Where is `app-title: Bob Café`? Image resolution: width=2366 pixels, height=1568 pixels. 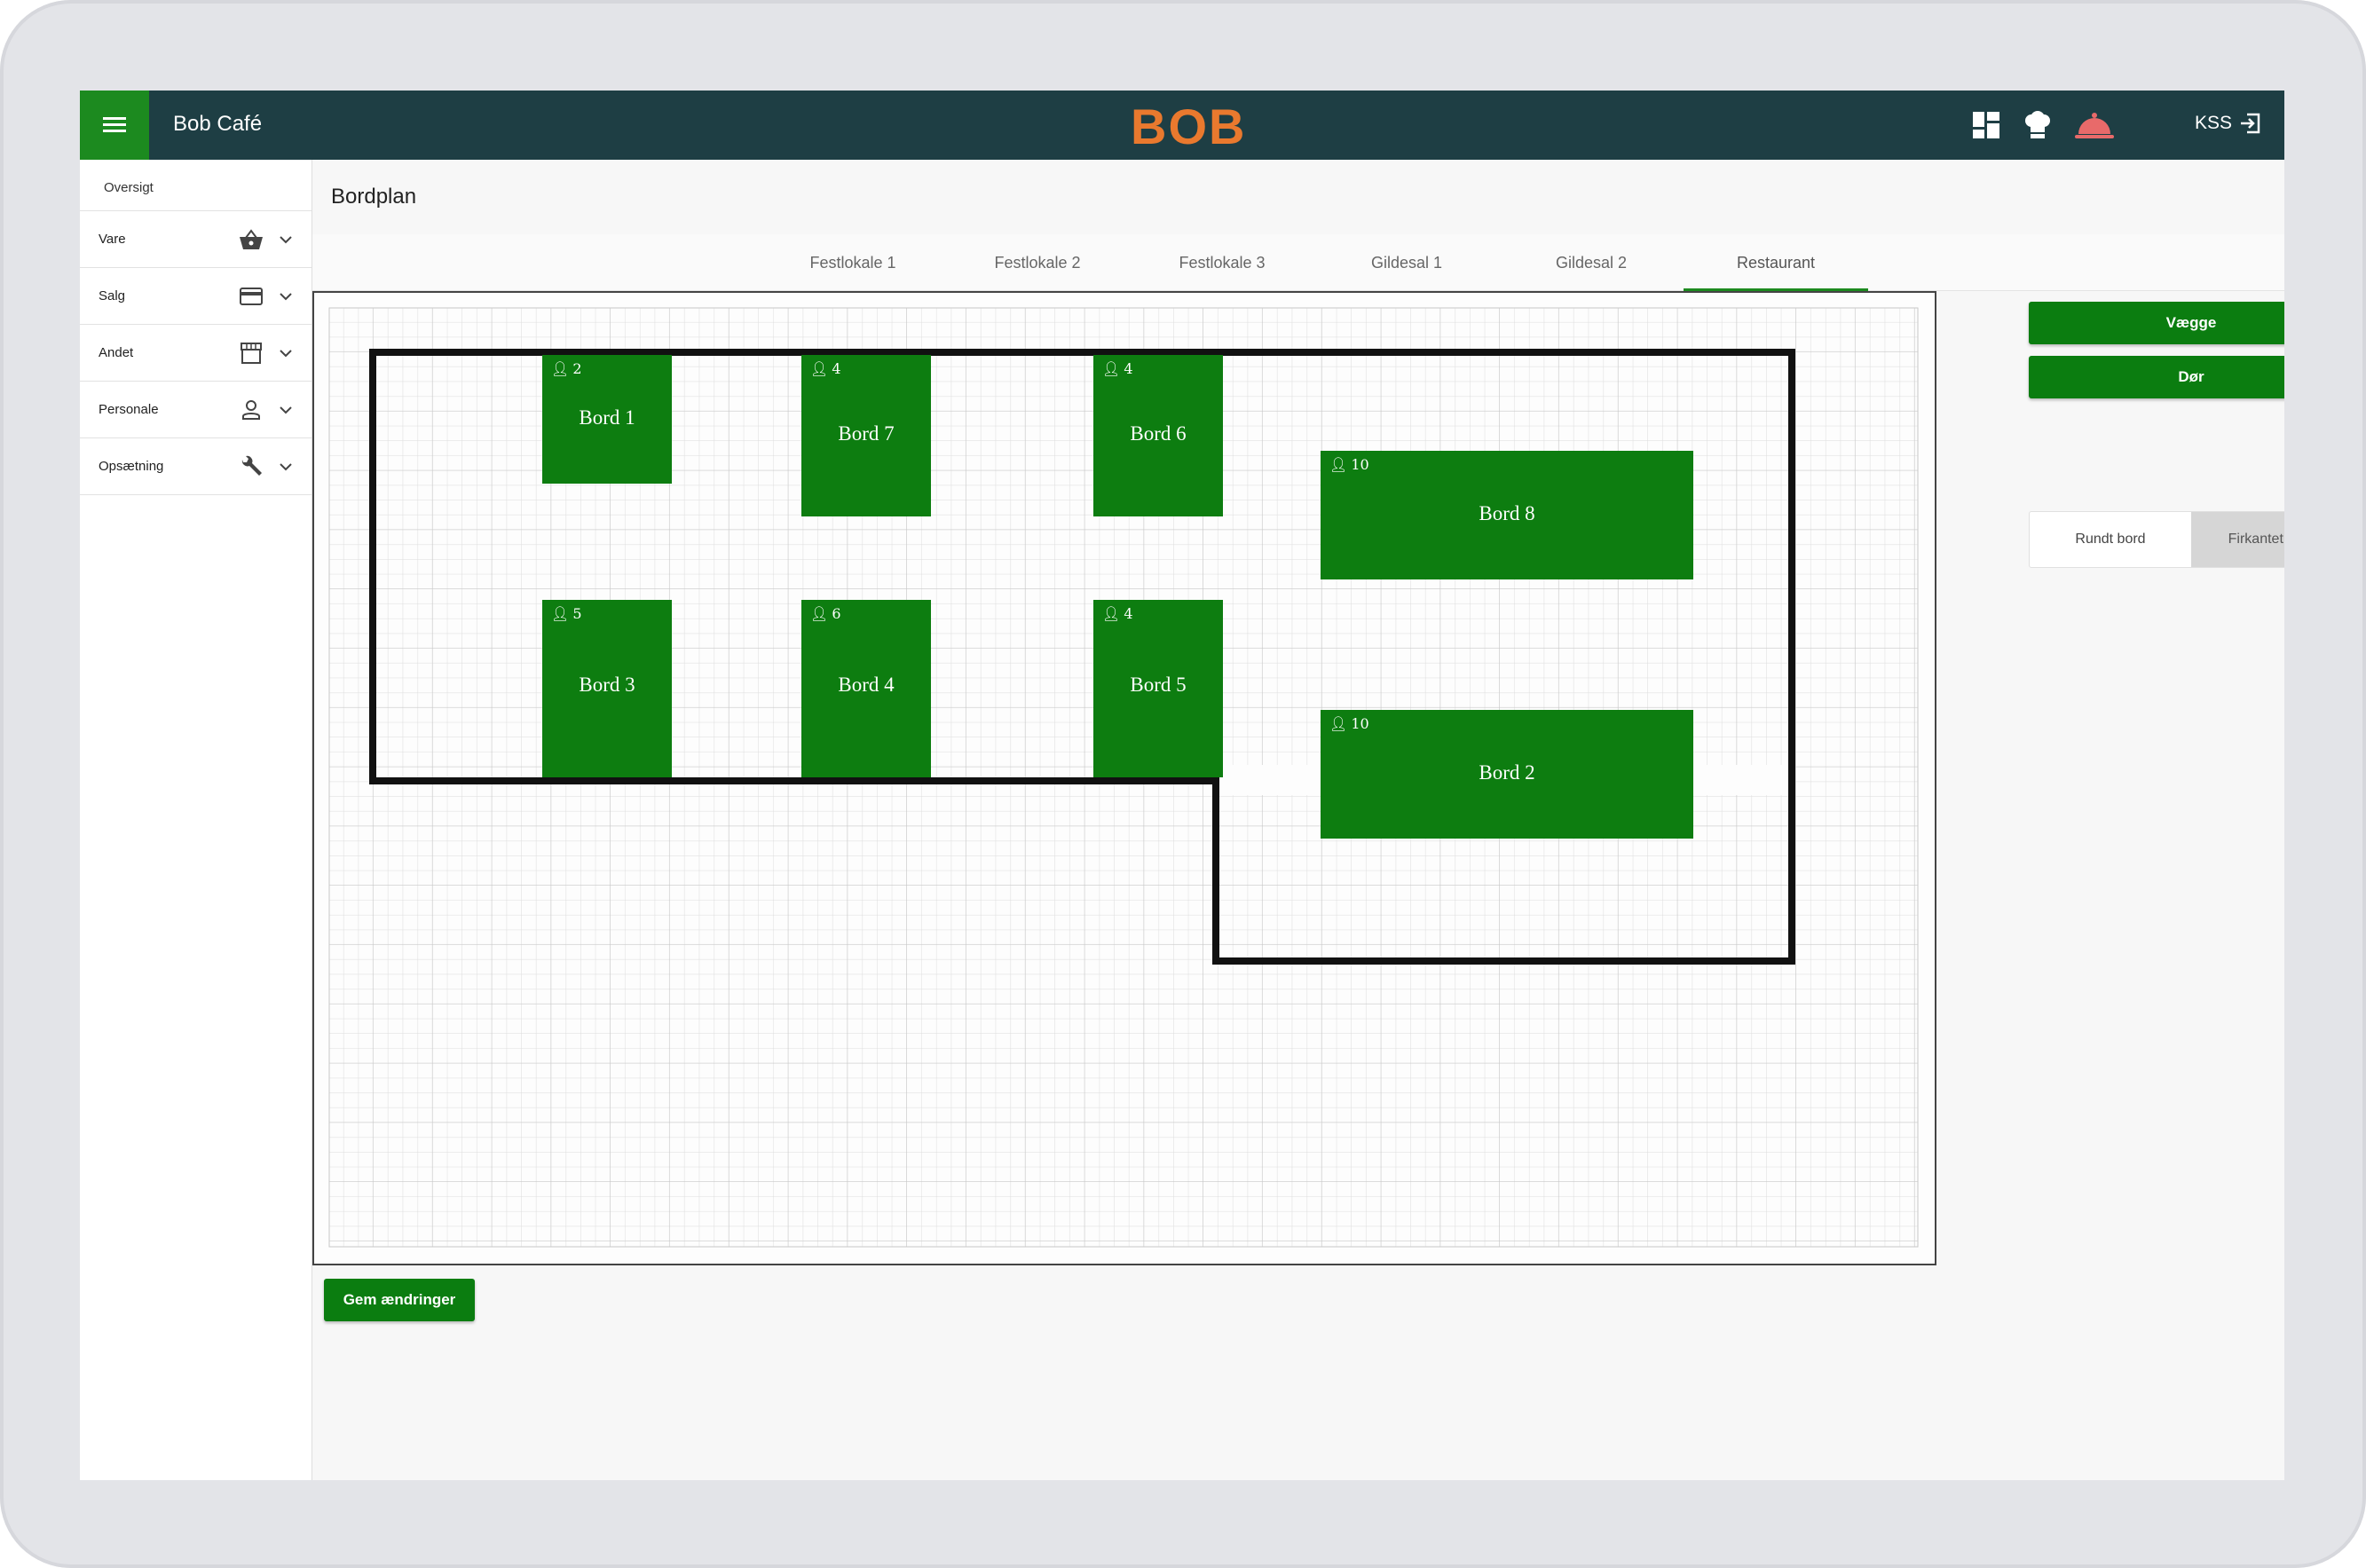
app-title: Bob Café is located at coordinates (218, 124).